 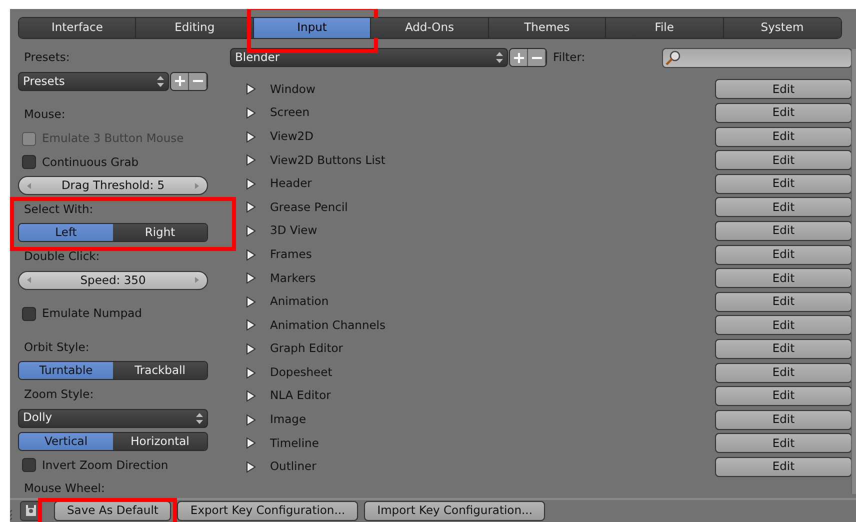 What do you see at coordinates (309, 207) in the screenshot?
I see `keymap-name: Grease Pencil` at bounding box center [309, 207].